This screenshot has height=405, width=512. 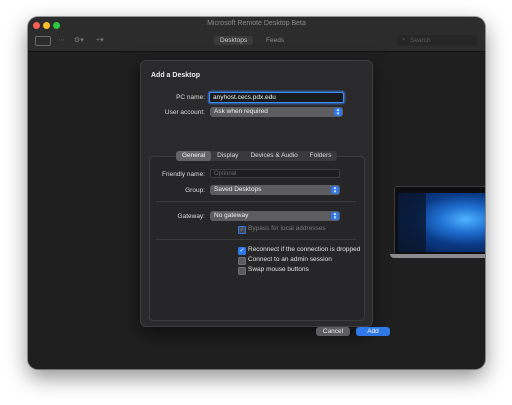 I want to click on tab-desktops: Desktops, so click(x=234, y=40).